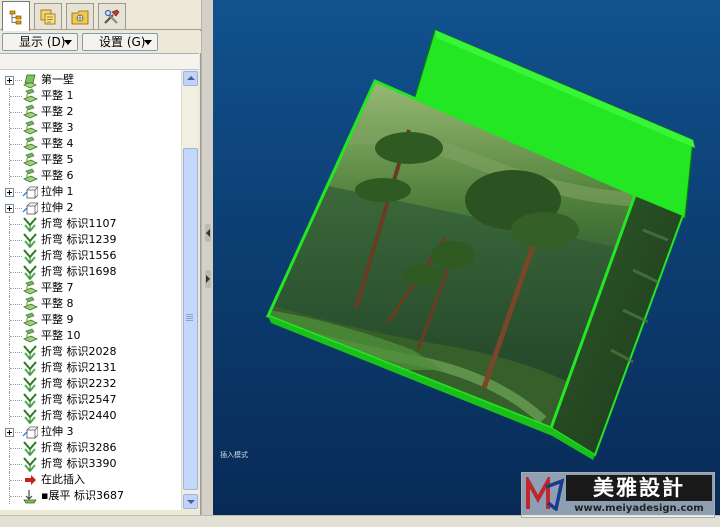  What do you see at coordinates (190, 501) in the screenshot?
I see `scroll-down-button` at bounding box center [190, 501].